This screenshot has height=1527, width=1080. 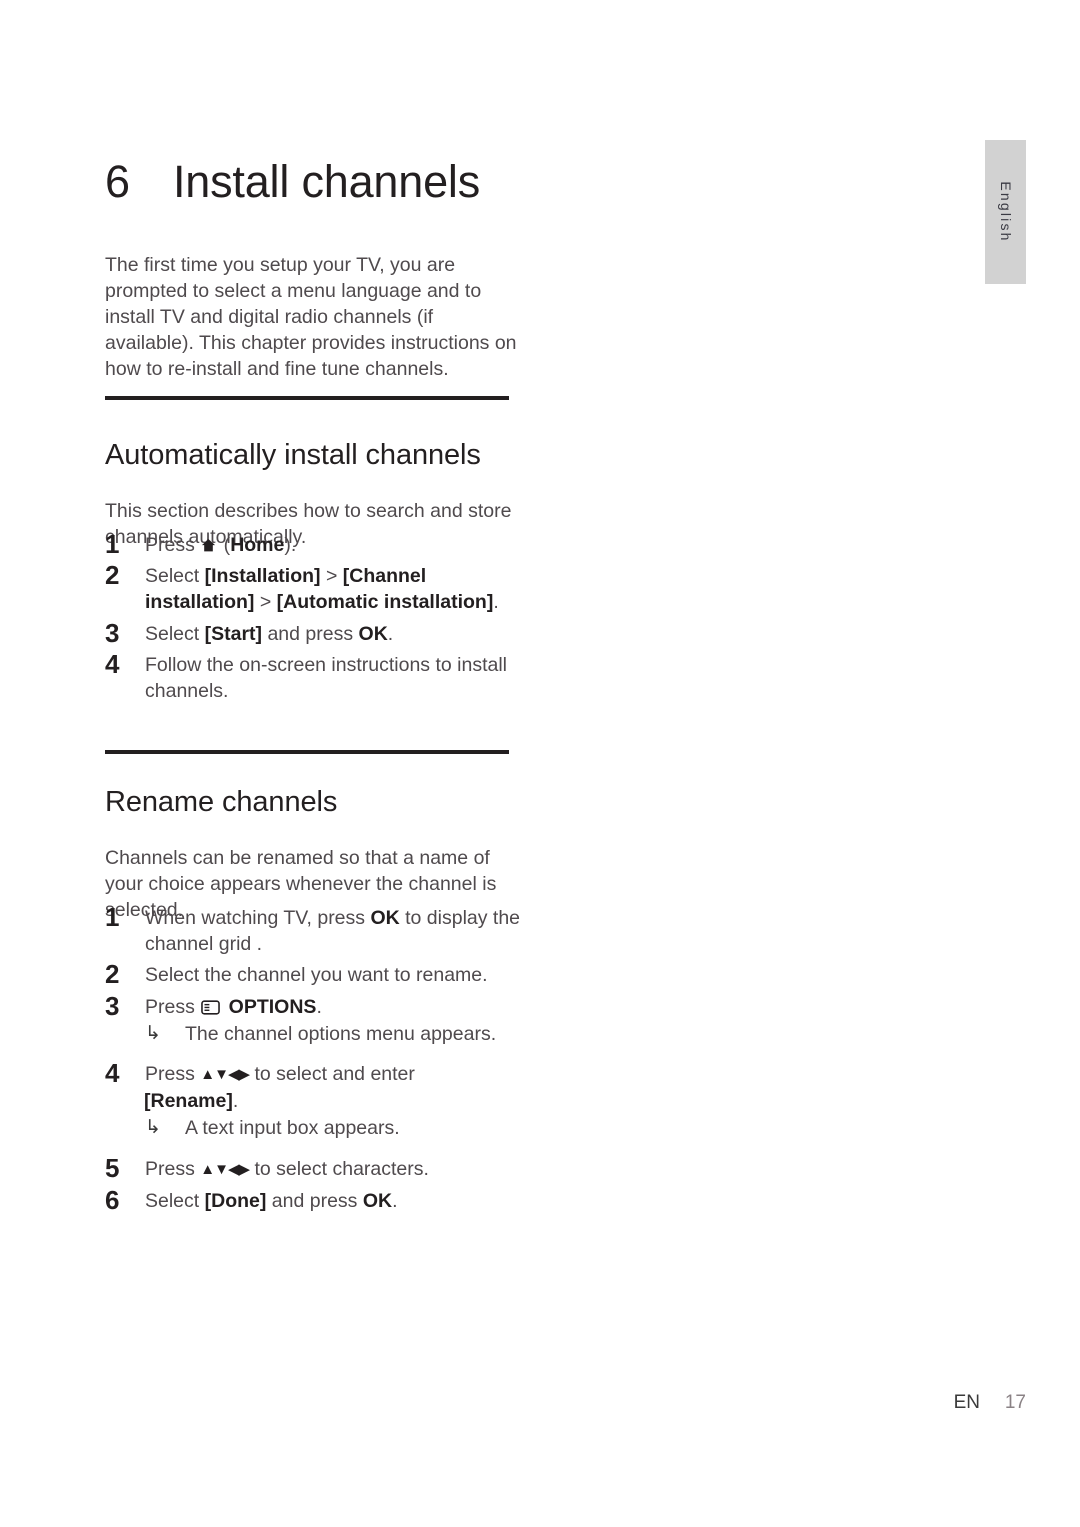 I want to click on step-text: Press (Home)., so click(x=335, y=545).